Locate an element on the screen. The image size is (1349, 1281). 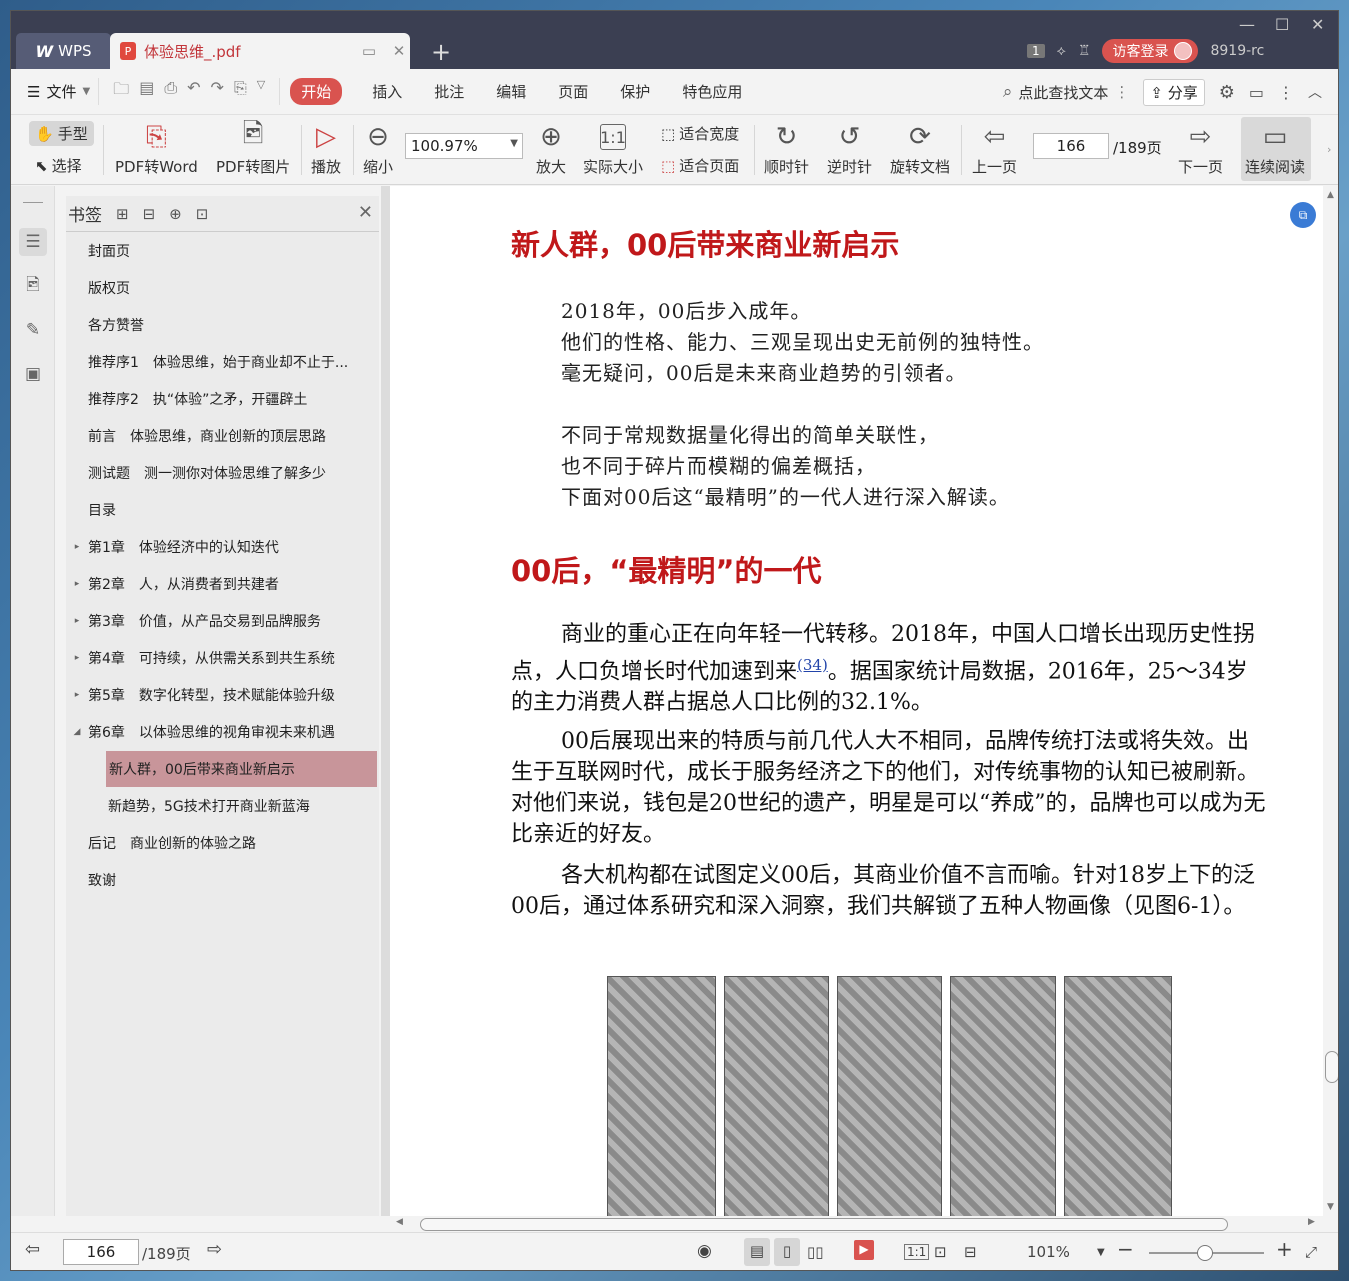
actual-size-status-icon: 1:1 is located at coordinates (917, 1252).